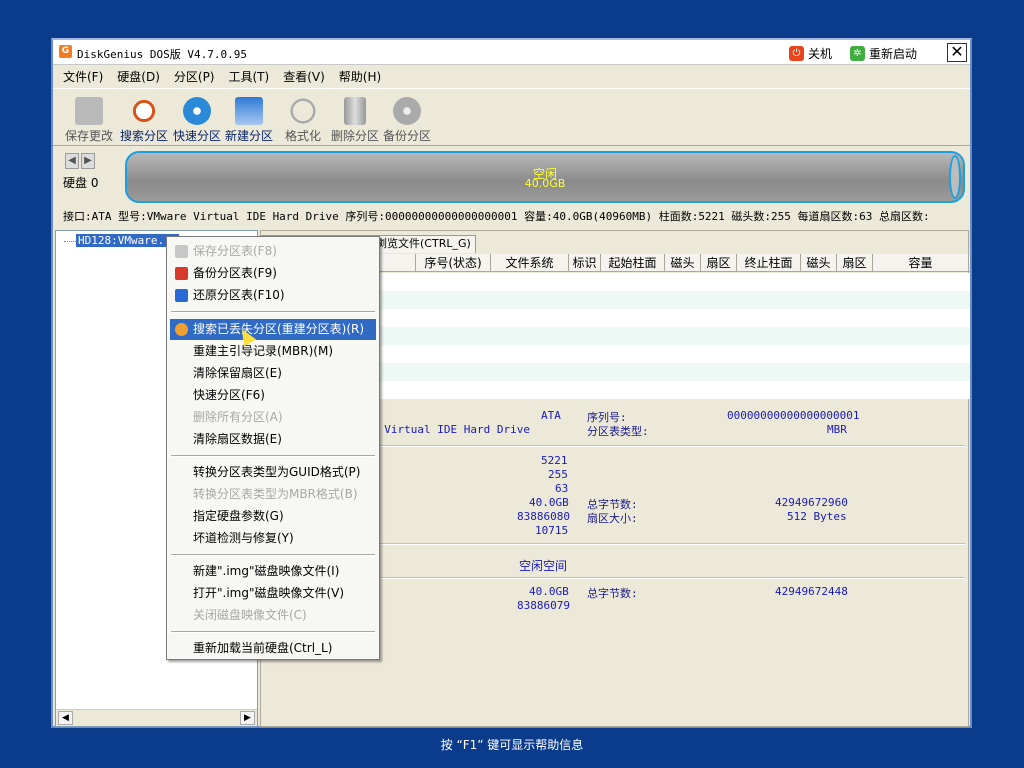 The width and height of the screenshot is (1024, 768). I want to click on format-button: 格式化, so click(303, 119).